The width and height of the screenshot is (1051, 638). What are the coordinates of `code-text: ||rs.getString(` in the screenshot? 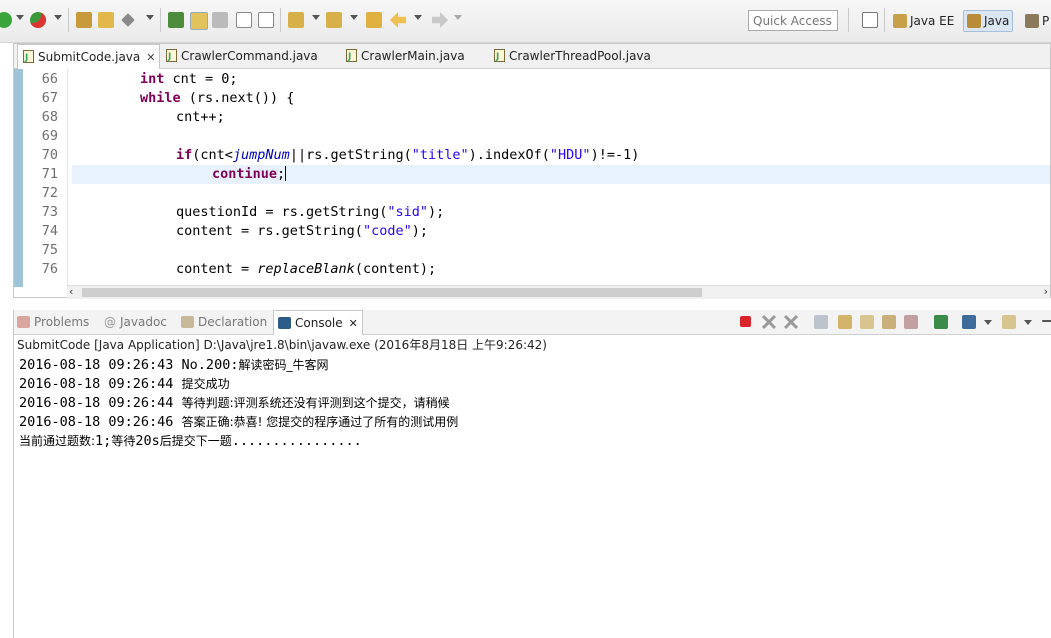 It's located at (350, 155).